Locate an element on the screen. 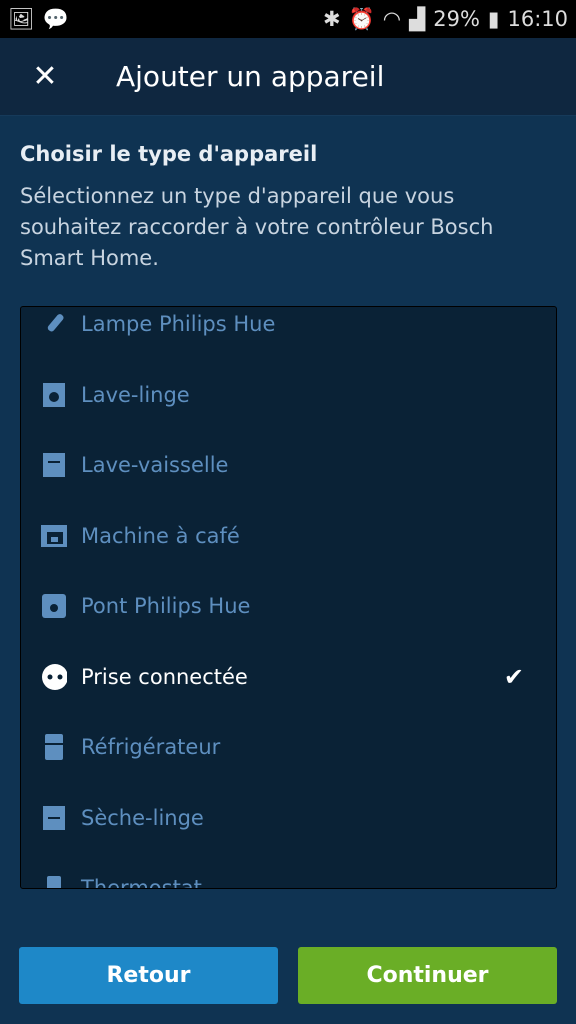 This screenshot has width=576, height=1024. device-item: Thermostat is located at coordinates (288, 871).